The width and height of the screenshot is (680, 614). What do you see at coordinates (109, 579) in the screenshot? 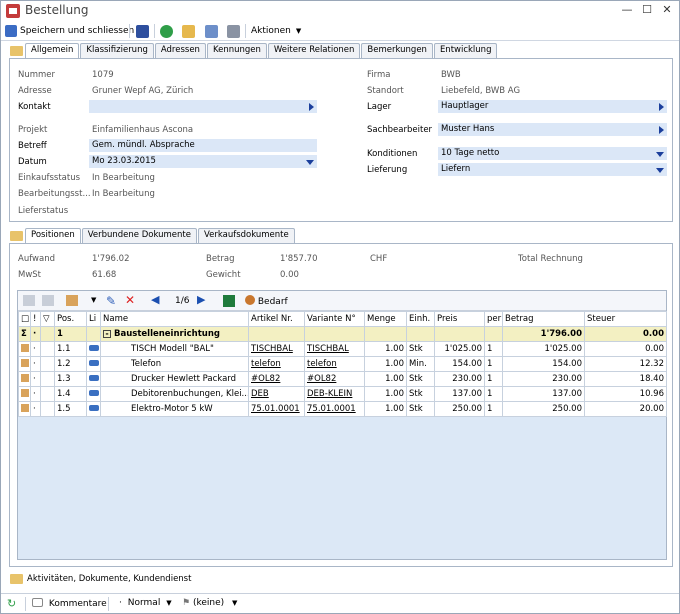
I see `activities-section: Aktivitäten, Dokumente, Kundendienst` at bounding box center [109, 579].